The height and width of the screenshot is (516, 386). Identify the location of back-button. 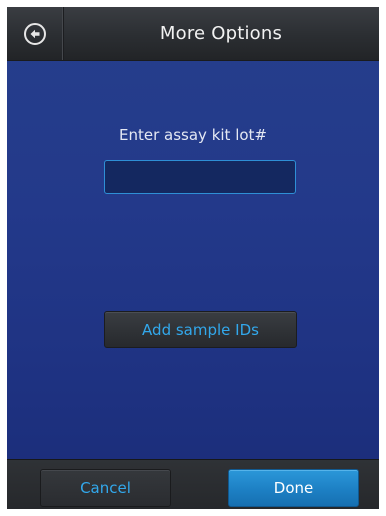
(35, 33).